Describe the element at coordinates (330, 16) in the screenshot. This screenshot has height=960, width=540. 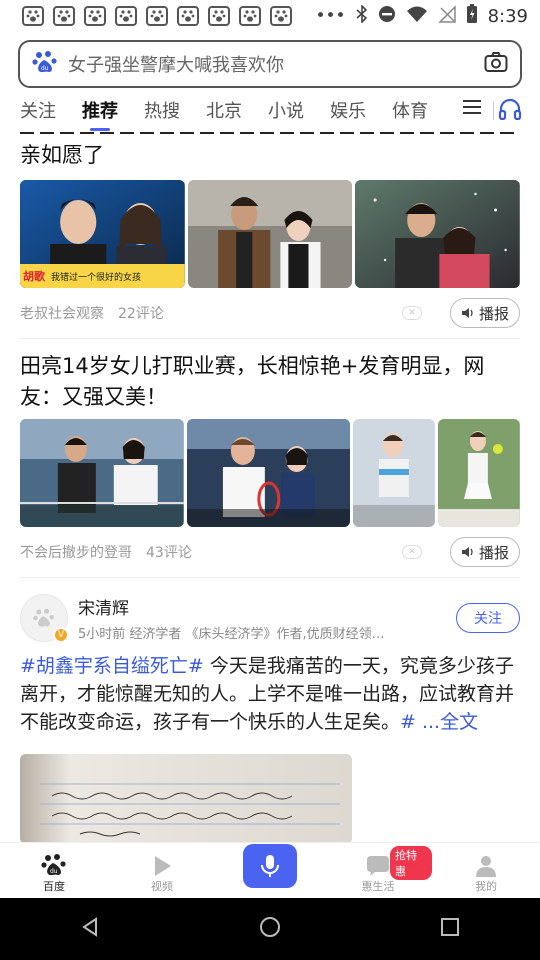
I see `more-notifications-icon: •••` at that location.